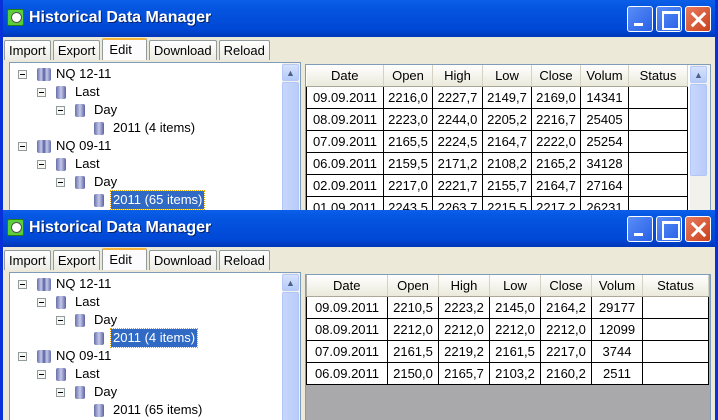  Describe the element at coordinates (556, 97) in the screenshot. I see `cell-close: 2169,0` at that location.